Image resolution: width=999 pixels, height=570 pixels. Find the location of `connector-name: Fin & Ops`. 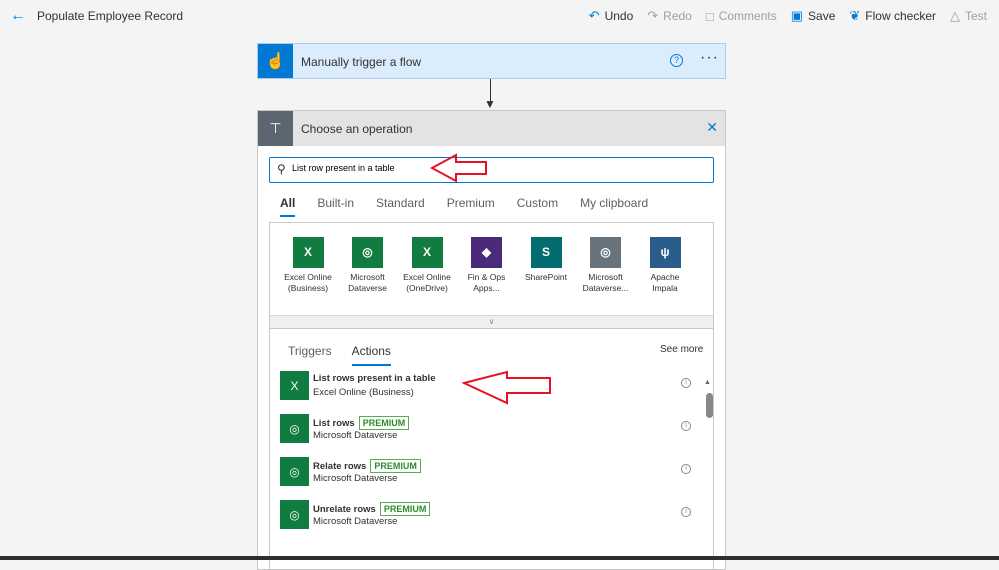

connector-name: Fin & Ops is located at coordinates (486, 277).